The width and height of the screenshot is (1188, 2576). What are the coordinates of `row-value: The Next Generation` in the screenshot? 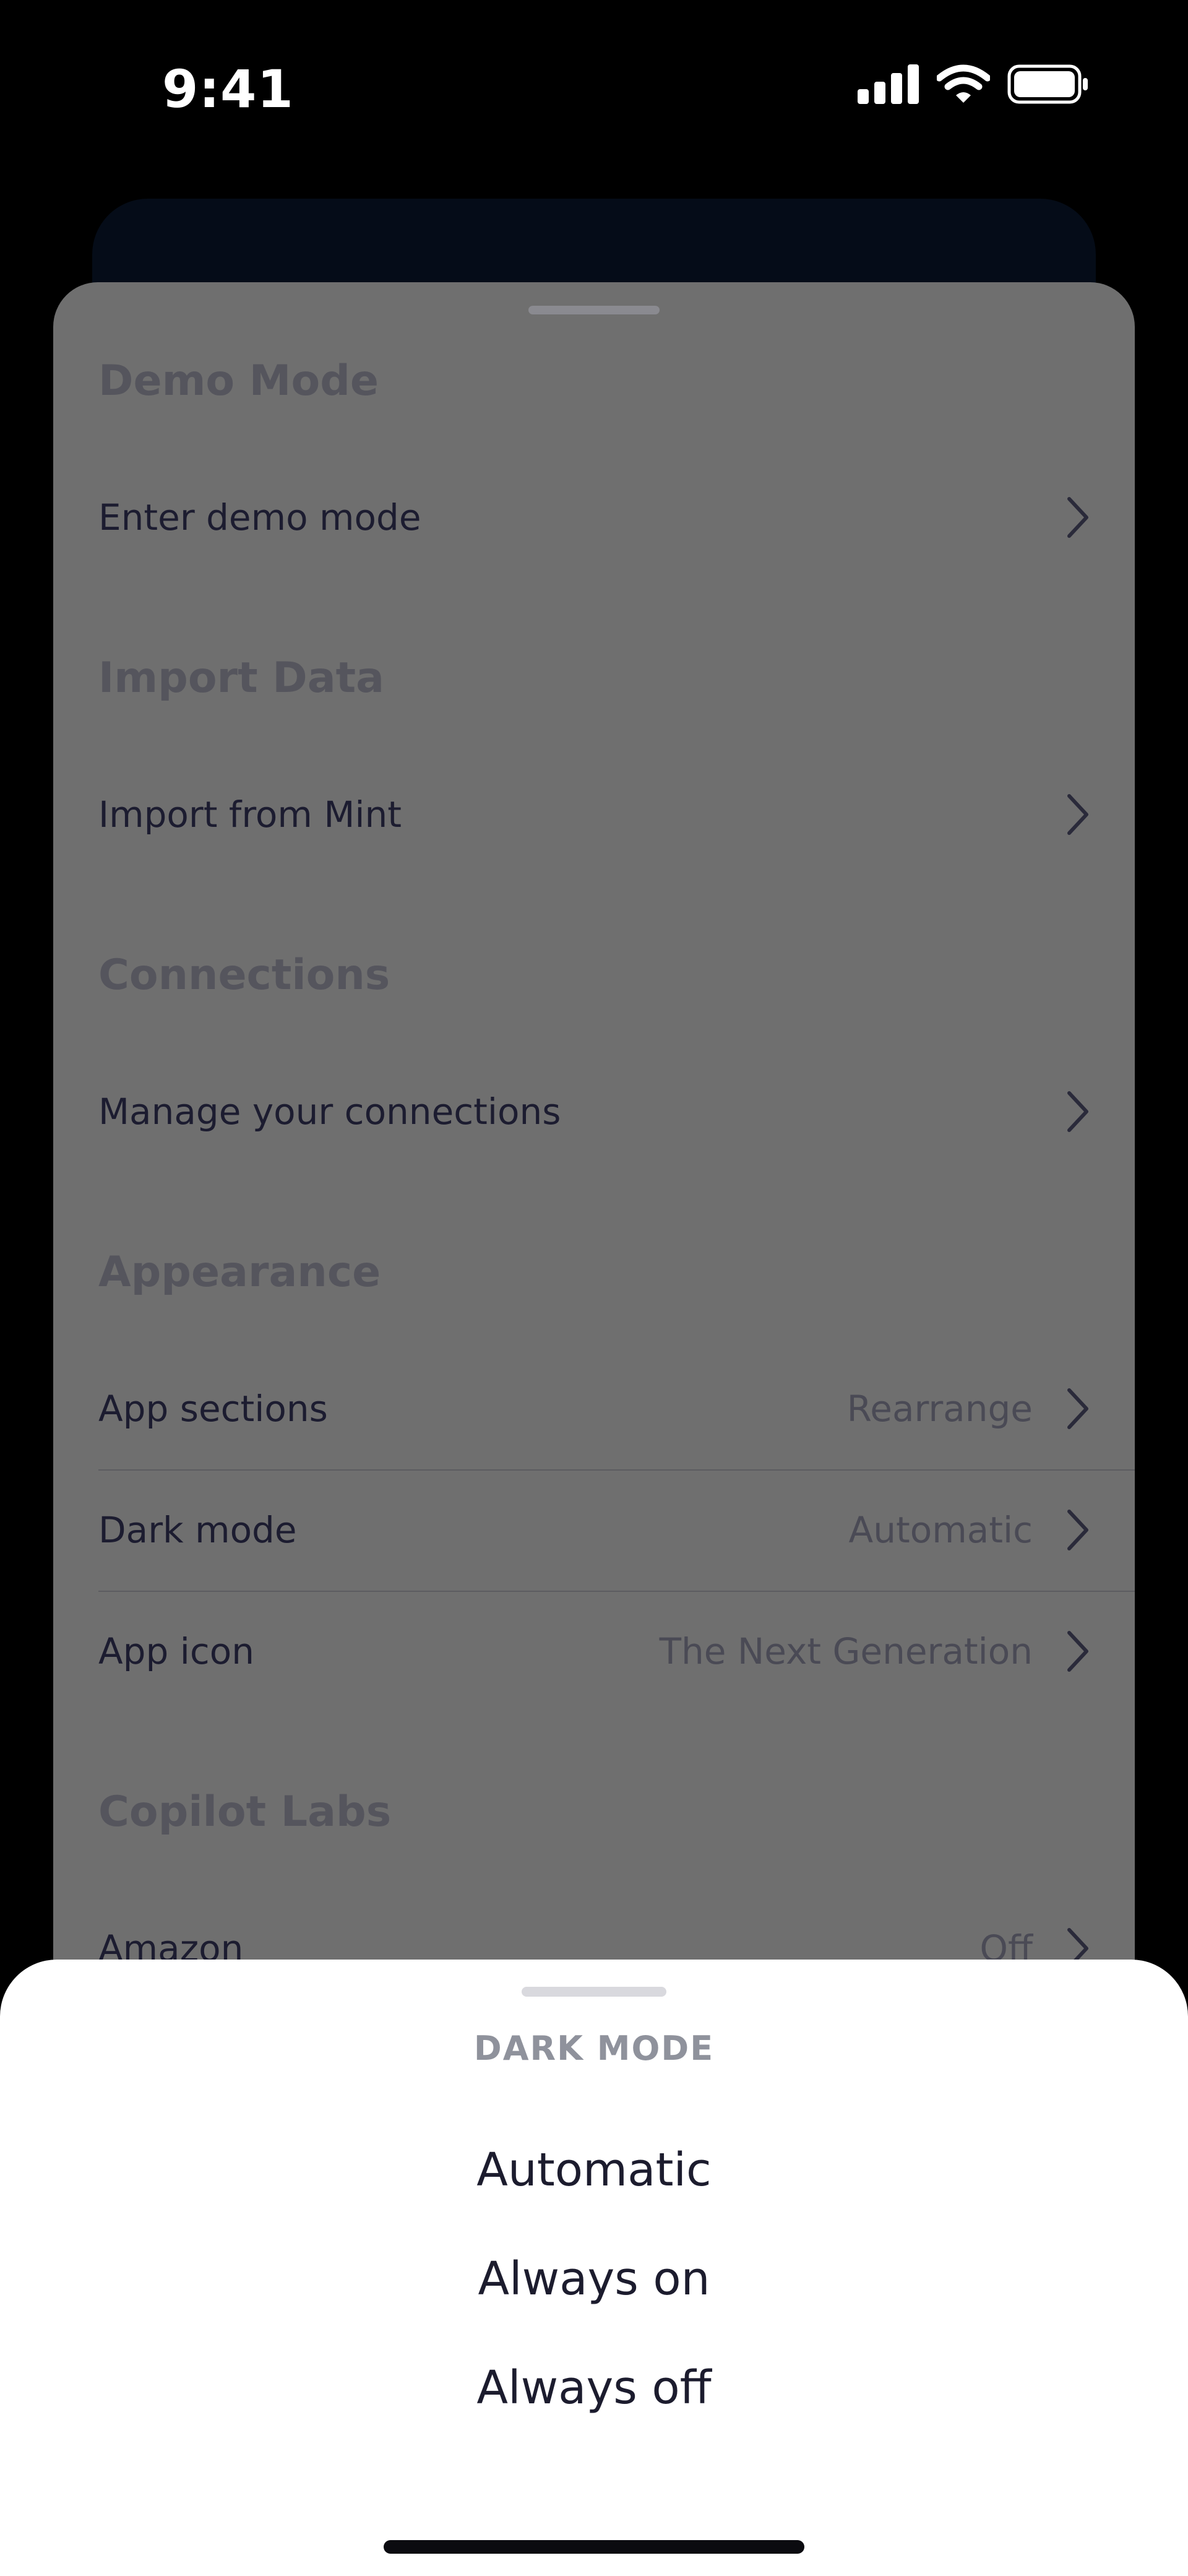 It's located at (846, 1651).